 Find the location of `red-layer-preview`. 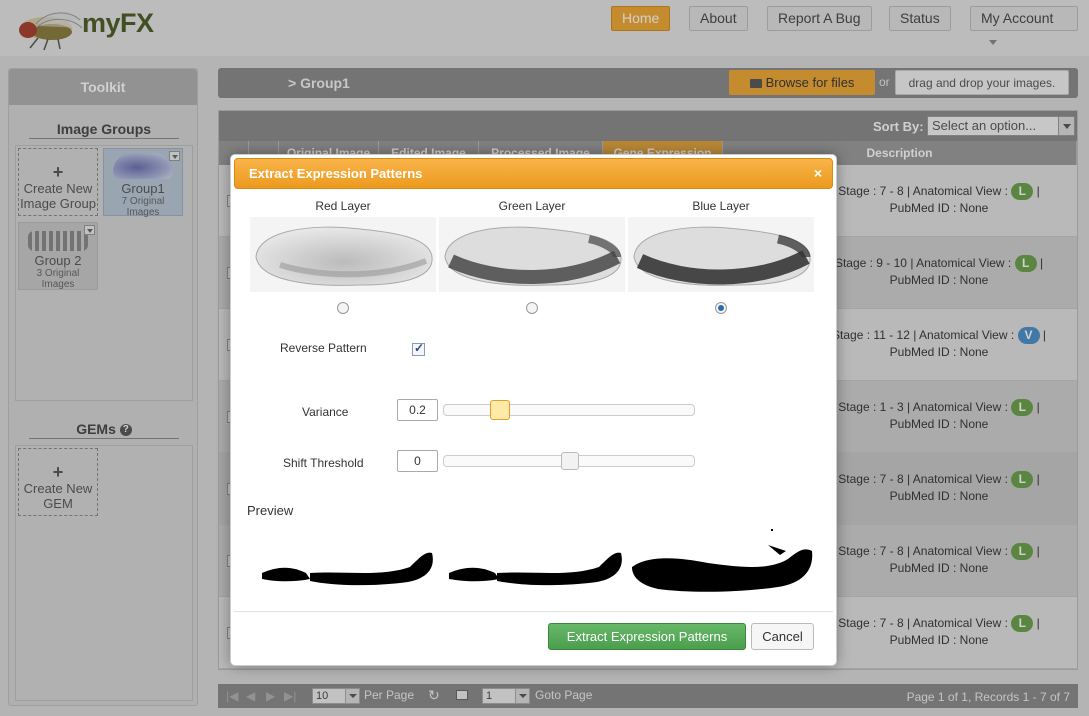

red-layer-preview is located at coordinates (343, 558).